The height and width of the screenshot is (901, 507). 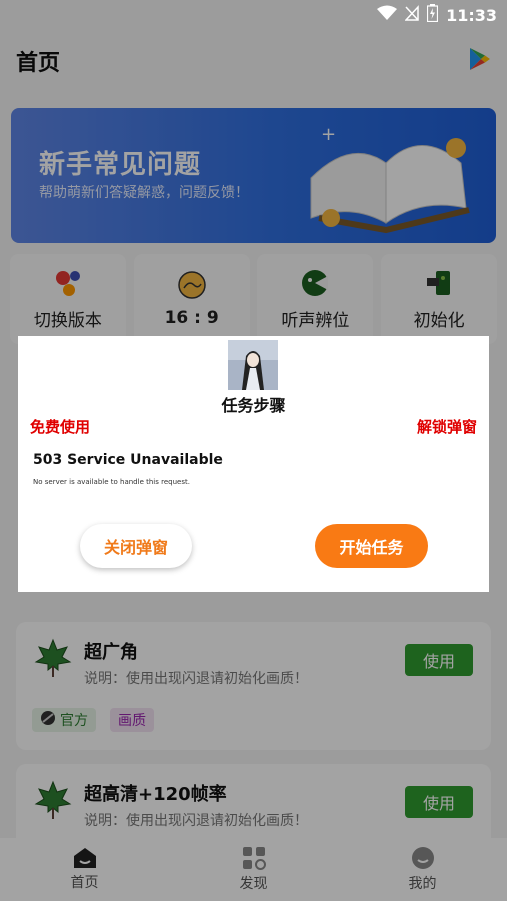 I want to click on status-time: 11:33, so click(x=471, y=15).